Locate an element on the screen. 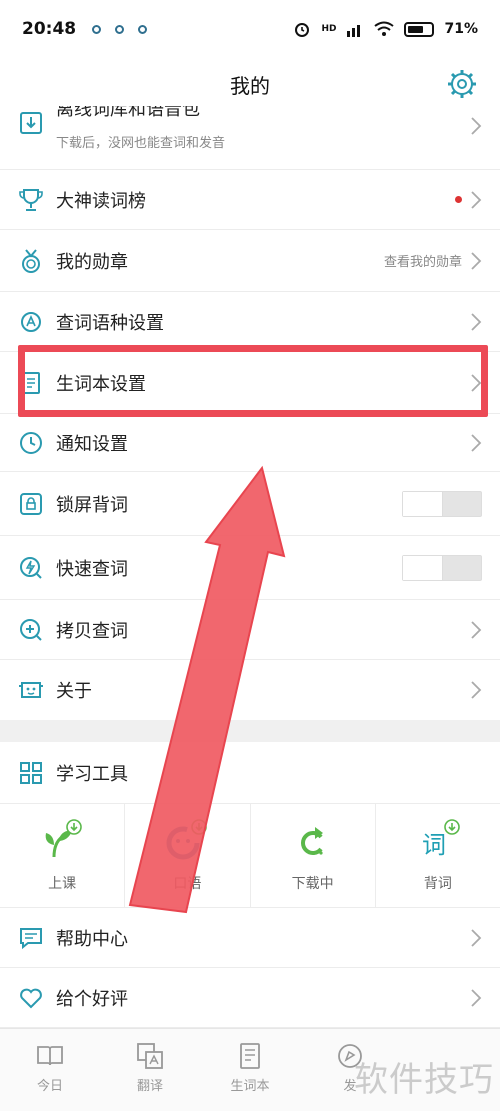 The height and width of the screenshot is (1111, 500). translate-icon is located at coordinates (150, 1055).